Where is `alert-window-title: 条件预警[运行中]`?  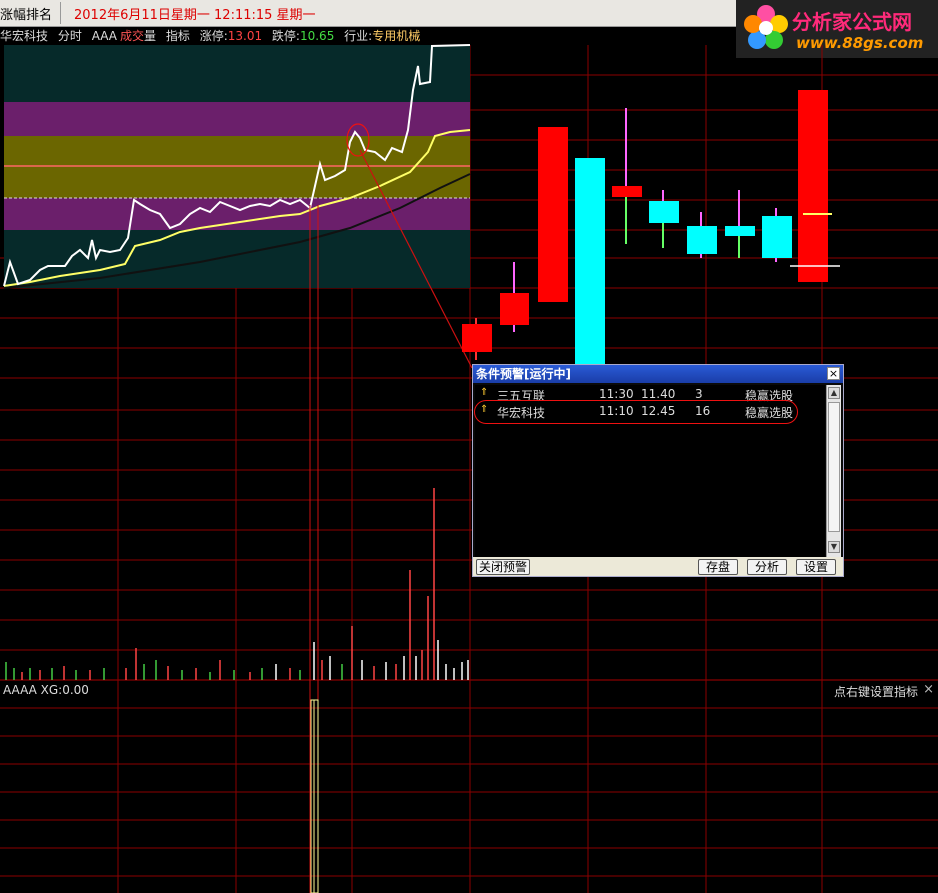
alert-window-title: 条件预警[运行中] is located at coordinates (658, 374).